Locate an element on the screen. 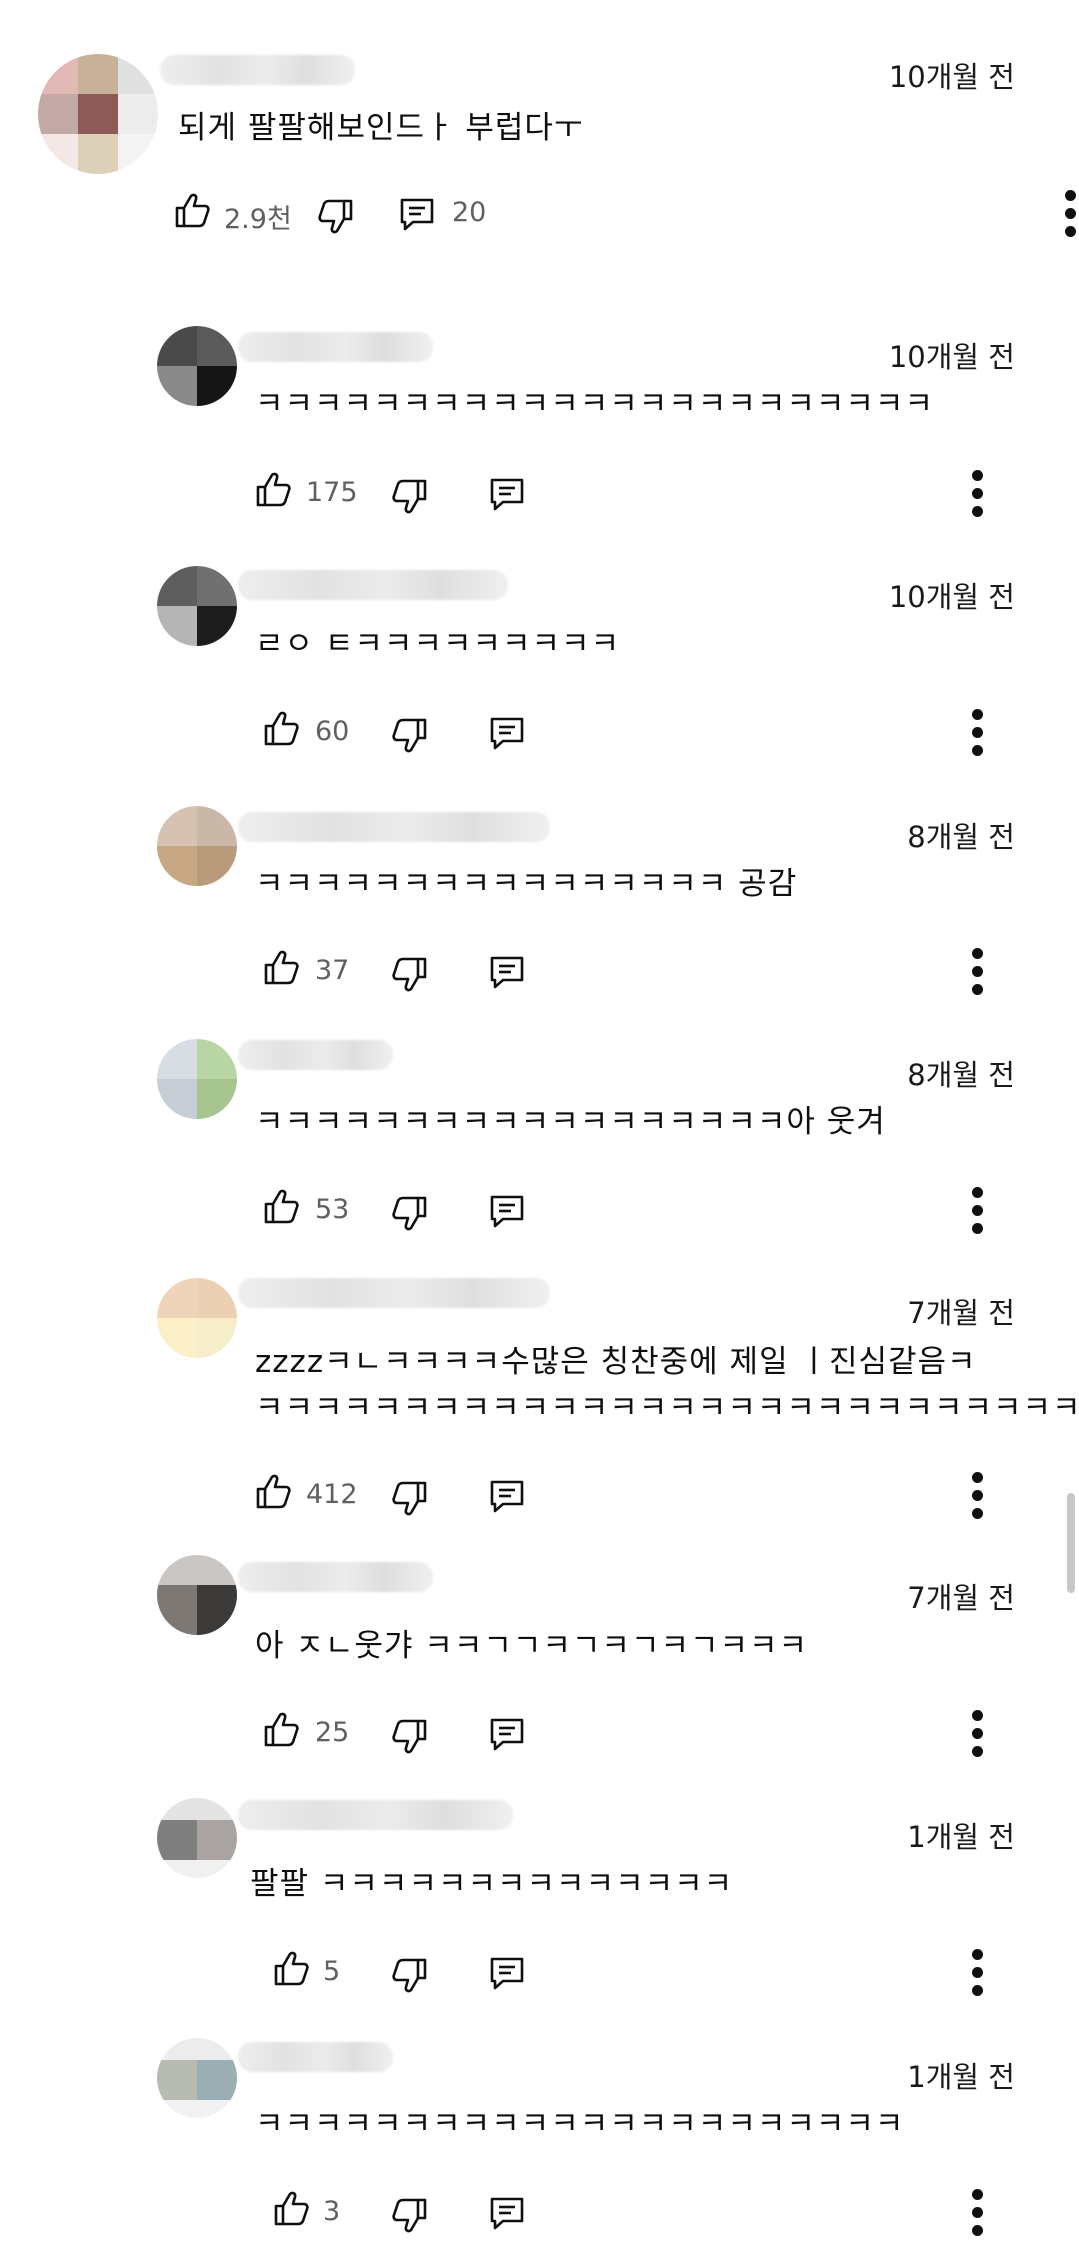 The height and width of the screenshot is (2266, 1079). comment-actions: 412 is located at coordinates (653, 1495).